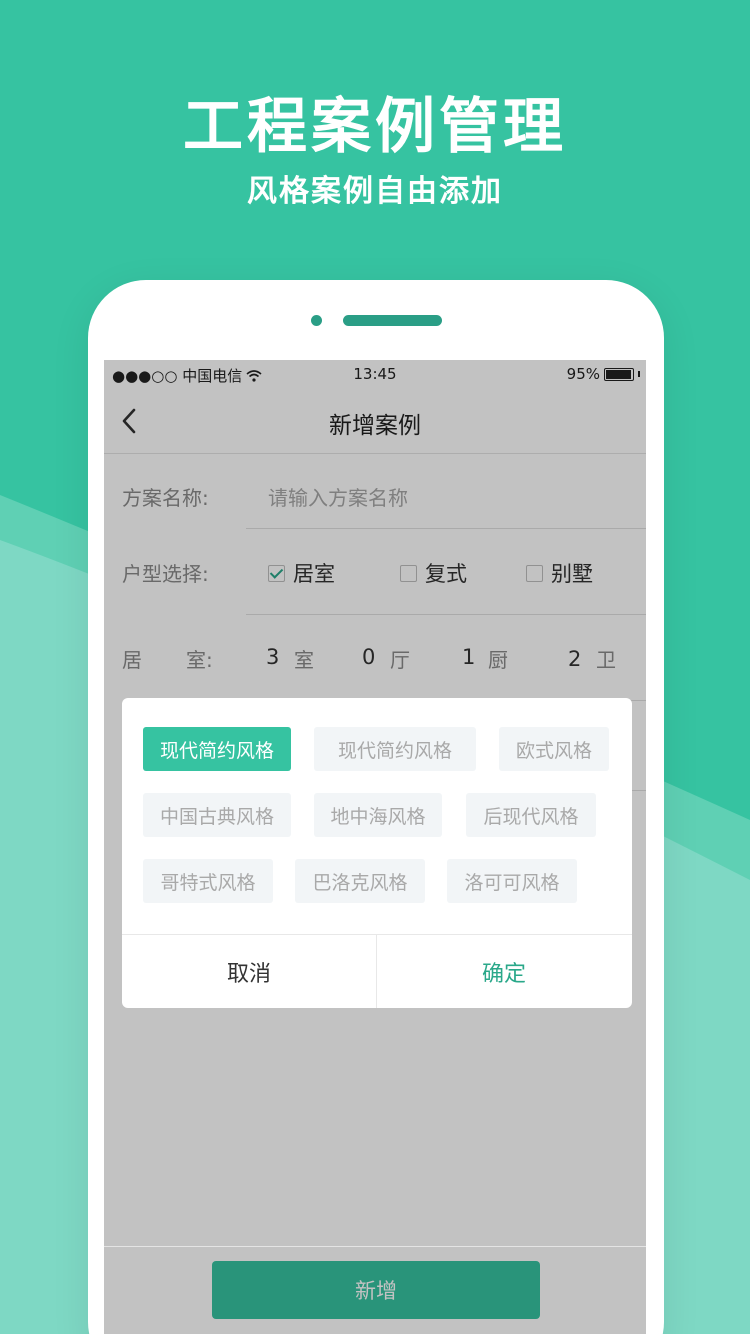 The image size is (750, 1334). I want to click on style-tag: 中国古典风格, so click(217, 815).